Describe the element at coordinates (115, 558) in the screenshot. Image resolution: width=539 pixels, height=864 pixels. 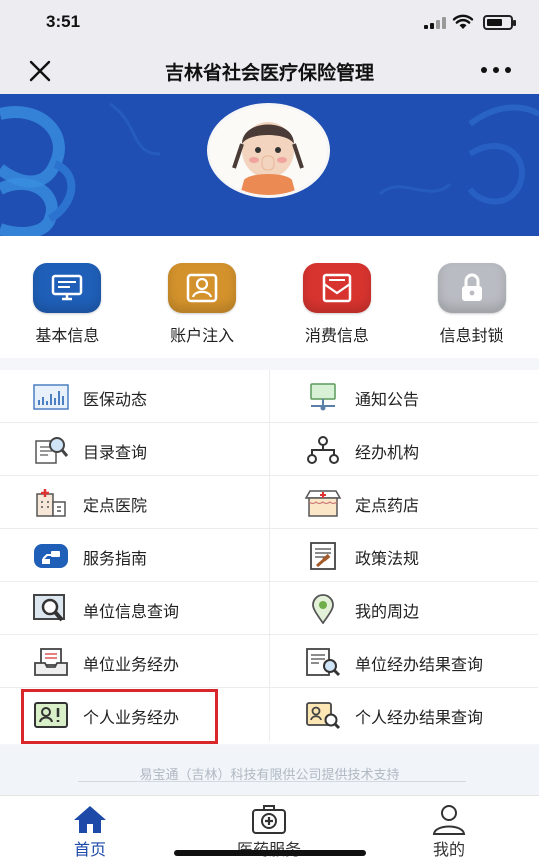
I see `menu-item-label: 服务指南` at that location.